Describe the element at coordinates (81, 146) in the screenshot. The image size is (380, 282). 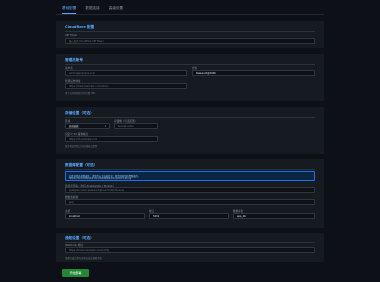
I see `endpoint-hint: 留空将使用默认的存储端点配置` at that location.